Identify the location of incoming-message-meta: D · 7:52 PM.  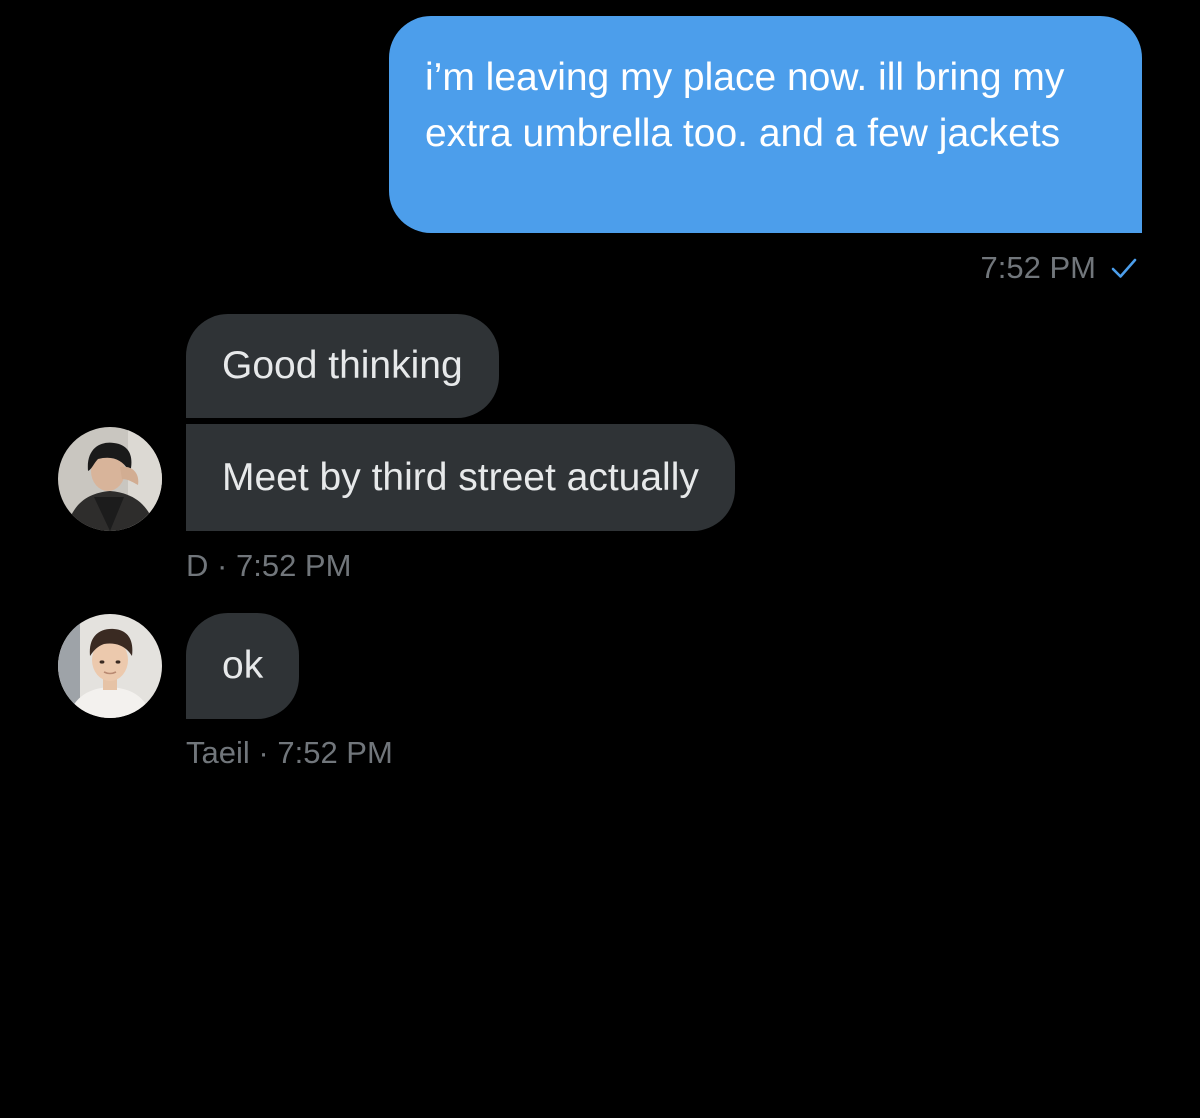
(268, 566).